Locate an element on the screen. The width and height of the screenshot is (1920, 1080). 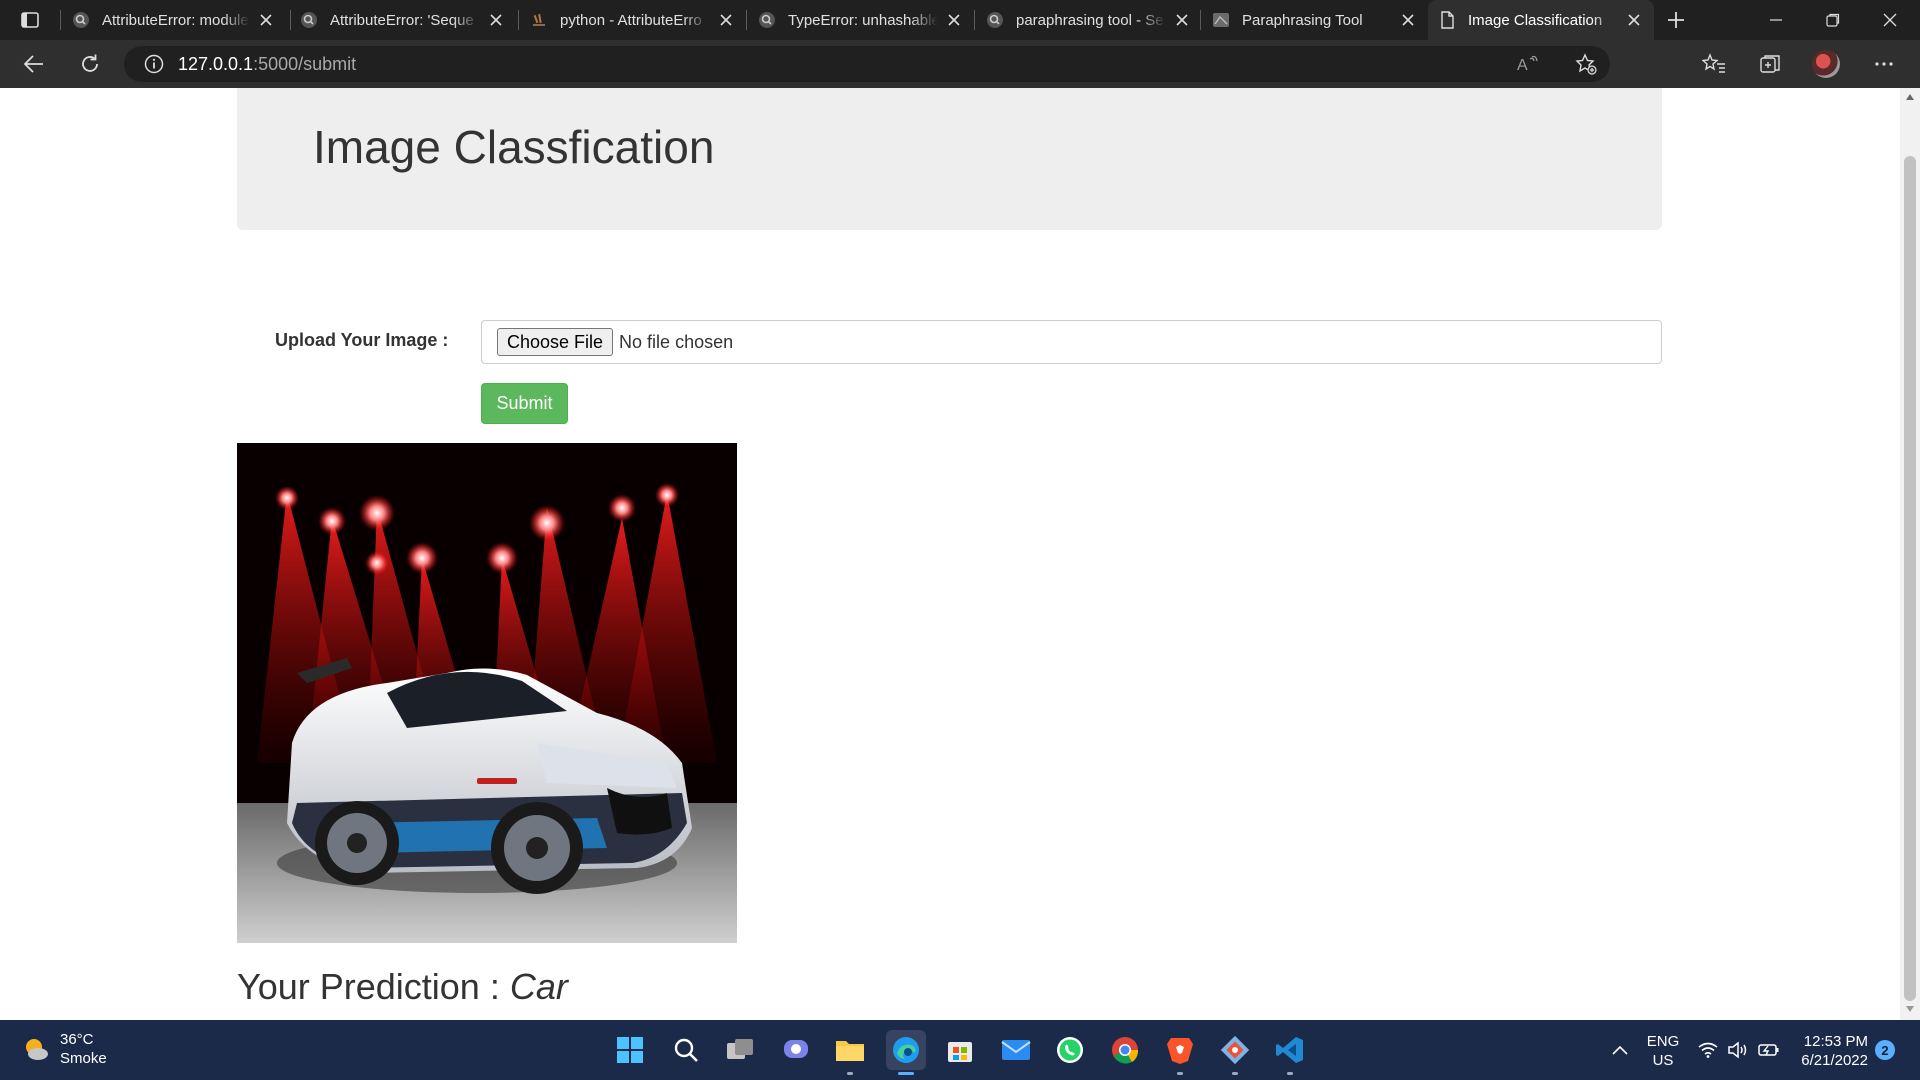
volume-icon is located at coordinates (1738, 1050).